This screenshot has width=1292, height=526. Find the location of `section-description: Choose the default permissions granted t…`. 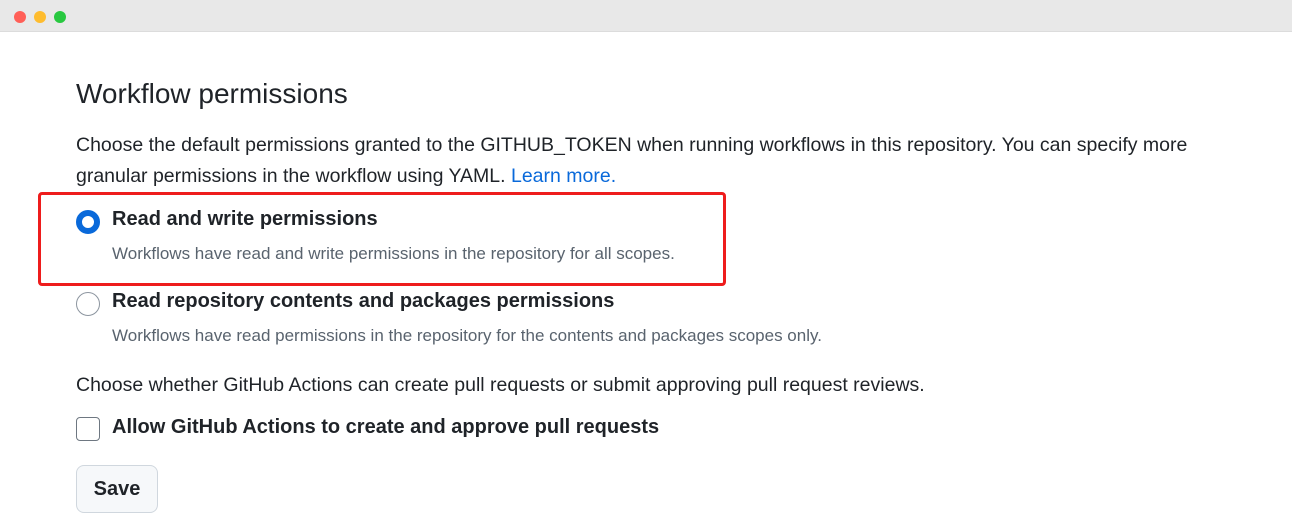

section-description: Choose the default permissions granted t… is located at coordinates (646, 161).